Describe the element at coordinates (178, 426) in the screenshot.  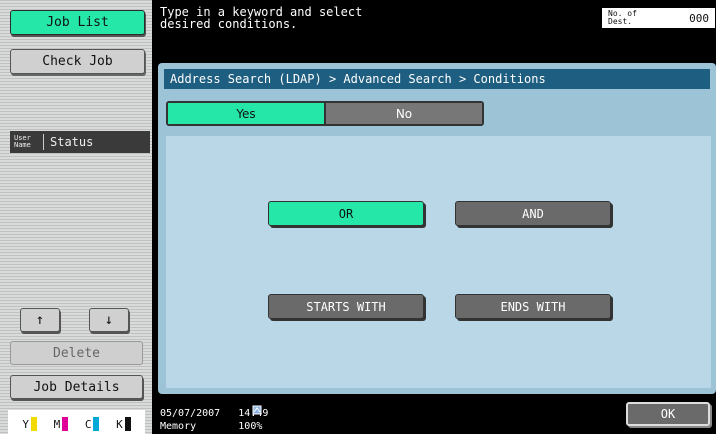
I see `memory-label: Memory` at that location.